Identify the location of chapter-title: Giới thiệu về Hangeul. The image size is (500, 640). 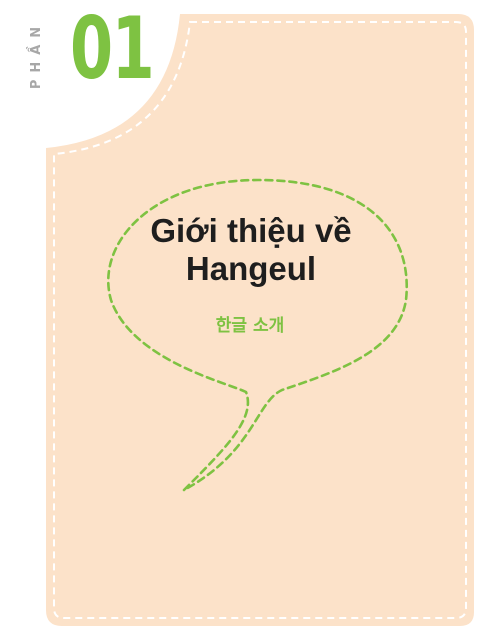
(251, 250).